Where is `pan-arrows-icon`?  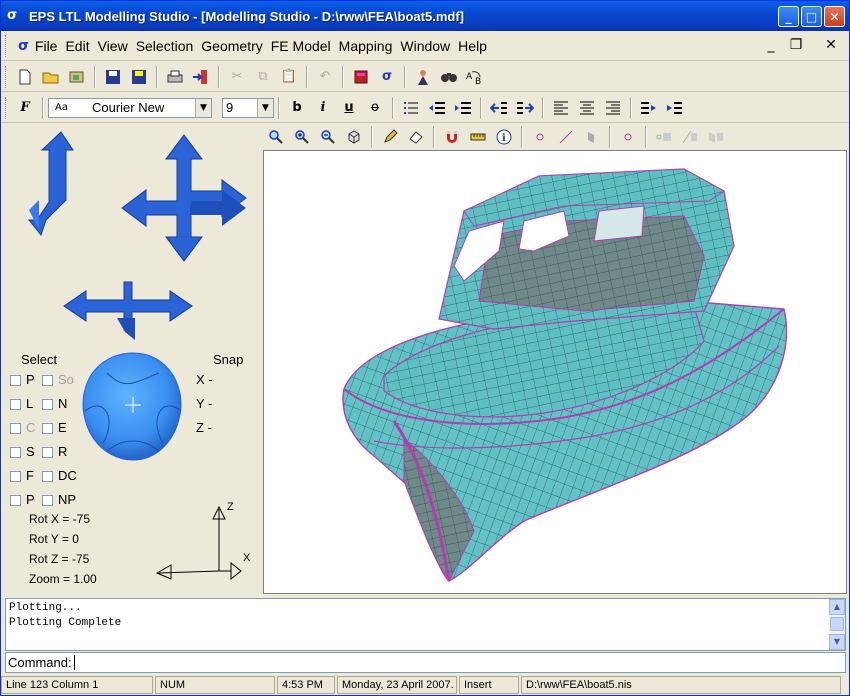
pan-arrows-icon is located at coordinates (185, 198).